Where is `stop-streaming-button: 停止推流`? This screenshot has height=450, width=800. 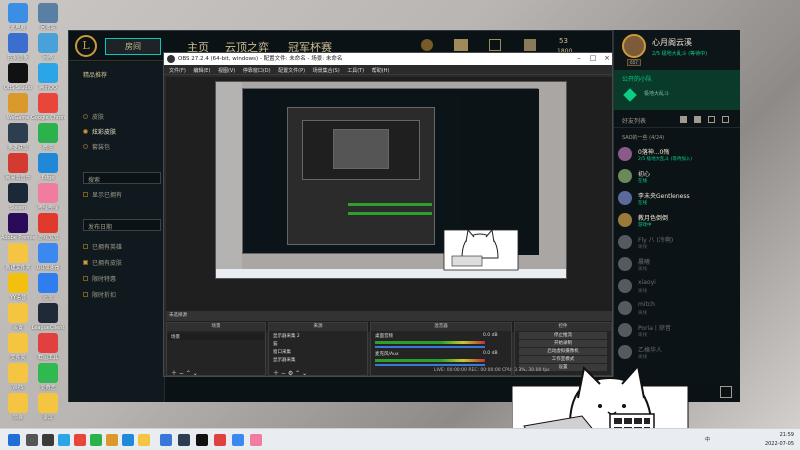
stop-streaming-button: 停止推流 is located at coordinates (563, 335).